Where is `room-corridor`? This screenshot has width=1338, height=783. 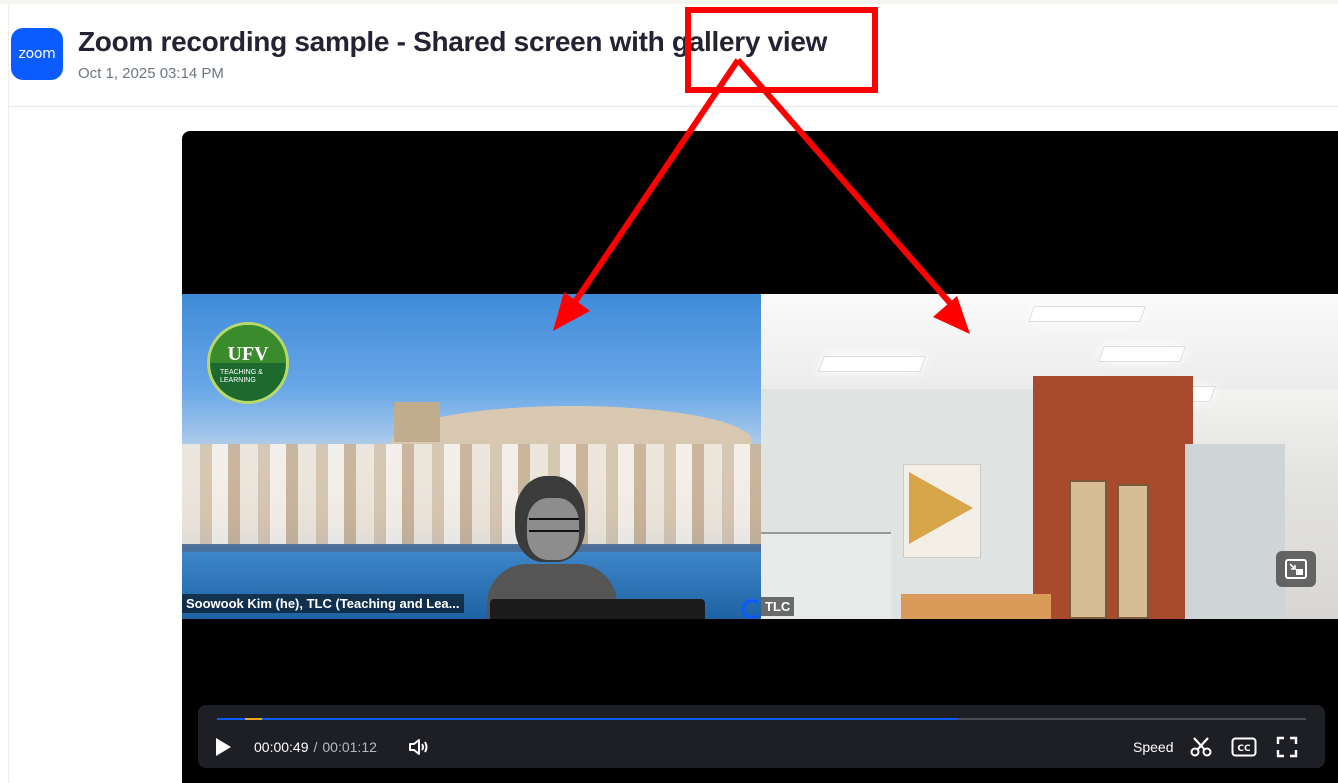 room-corridor is located at coordinates (1235, 531).